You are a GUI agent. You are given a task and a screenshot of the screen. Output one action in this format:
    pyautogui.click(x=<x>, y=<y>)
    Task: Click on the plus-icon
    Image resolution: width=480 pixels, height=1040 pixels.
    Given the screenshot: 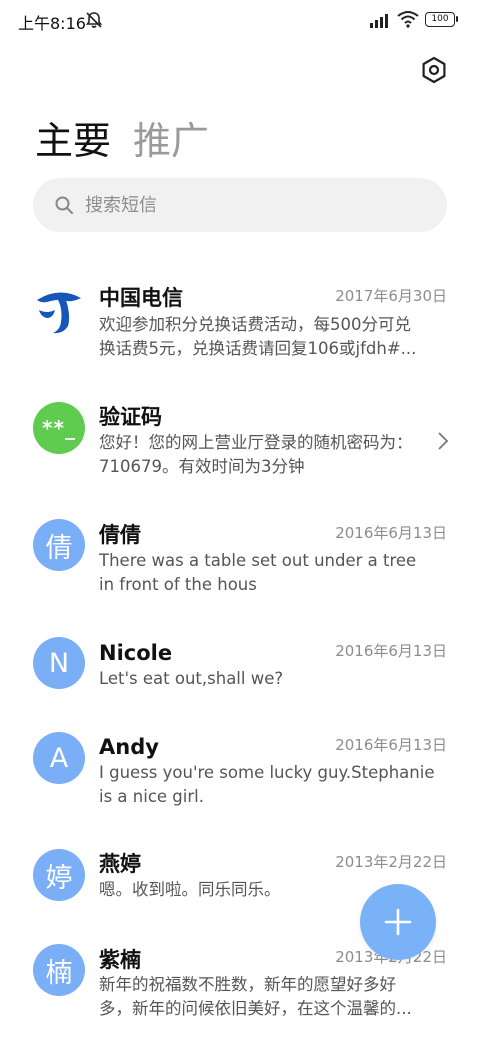 What is the action you would take?
    pyautogui.click(x=398, y=922)
    